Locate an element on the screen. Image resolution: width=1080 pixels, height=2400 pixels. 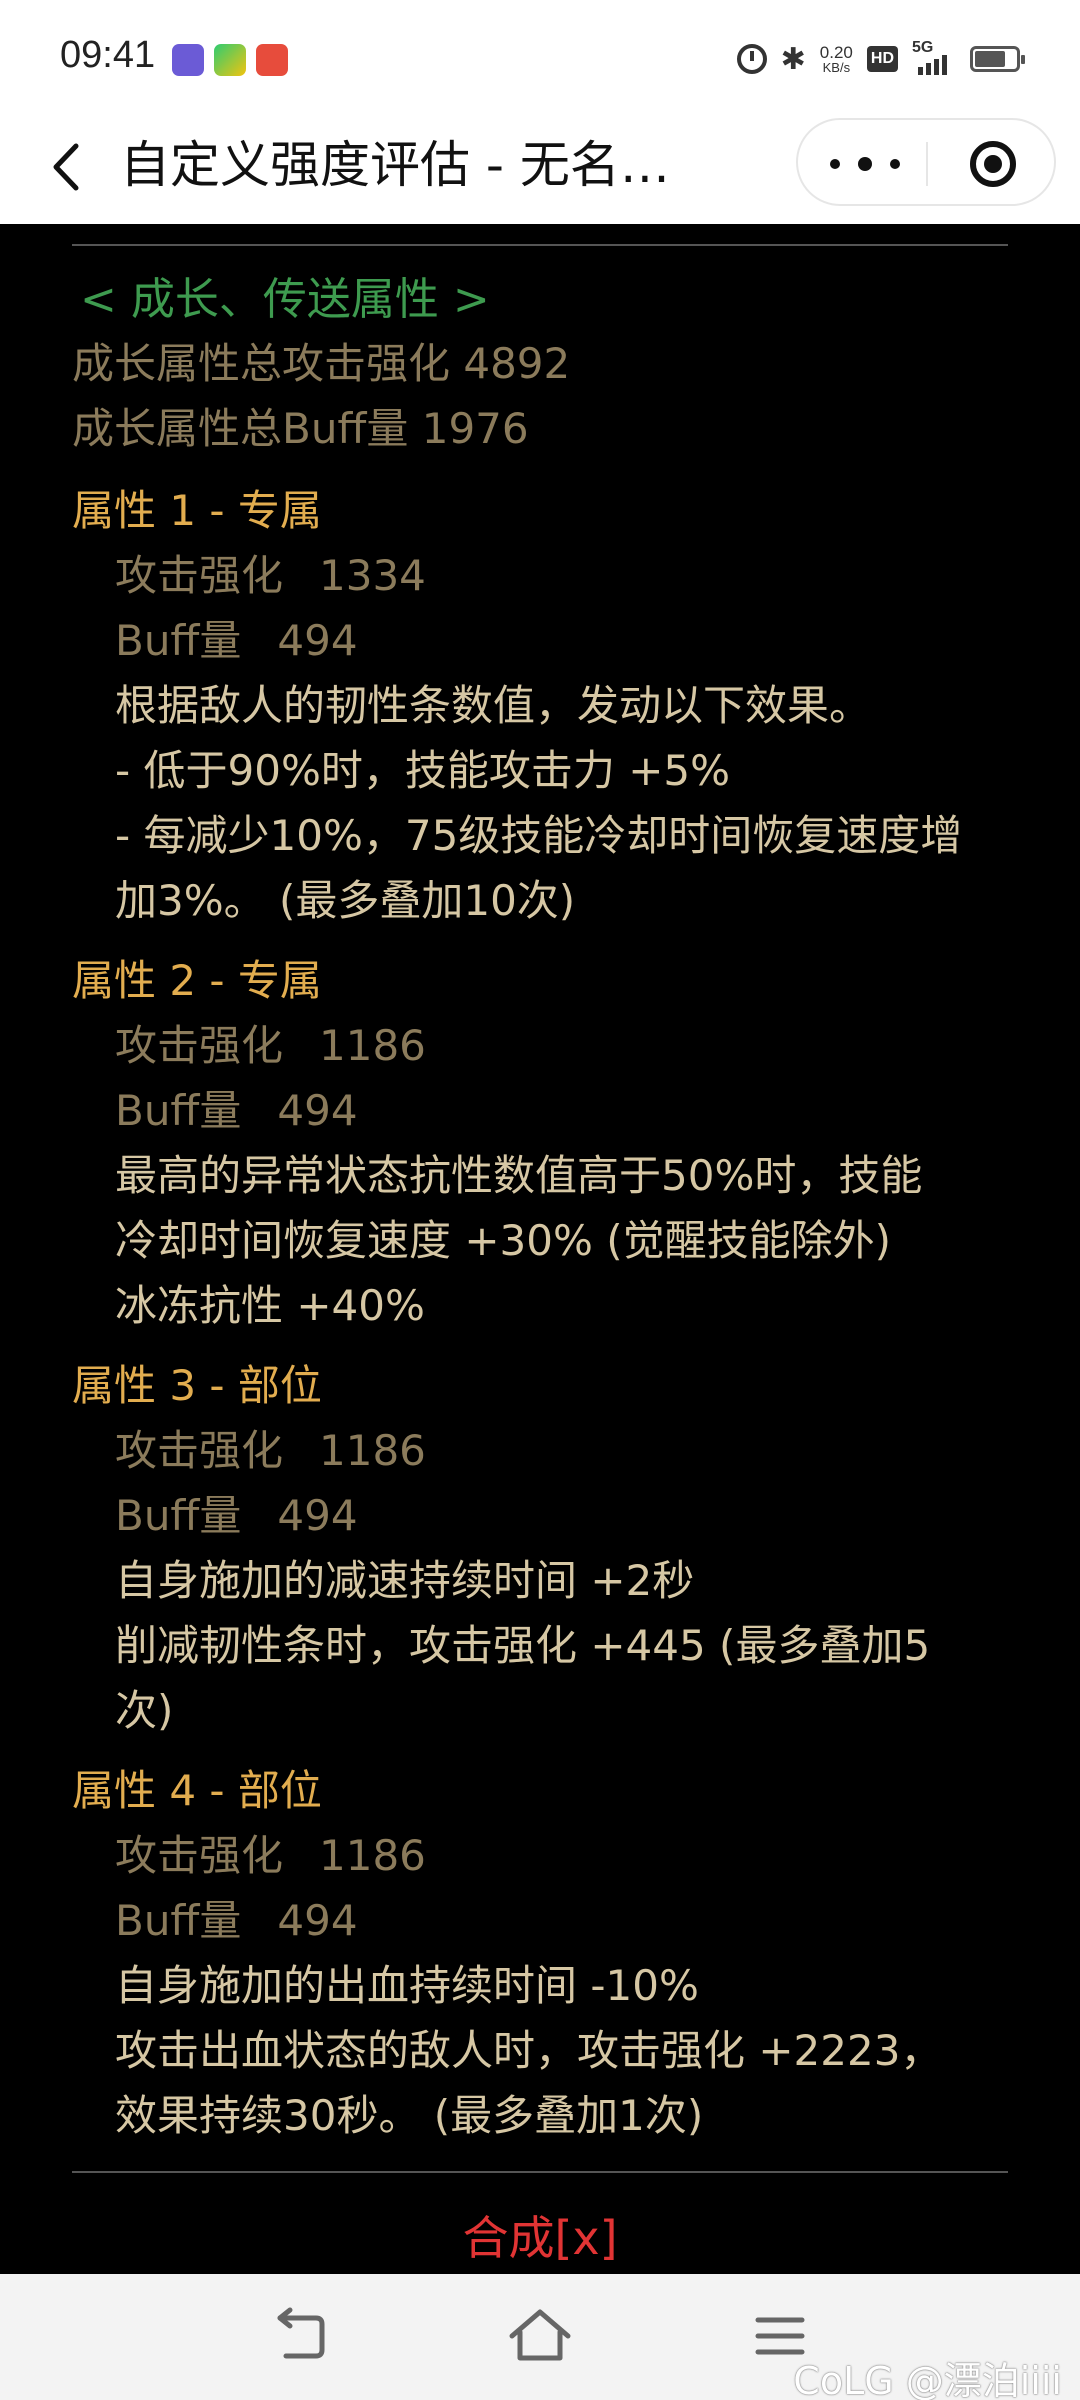
attribute-2-effect-3: 冰冻抗性 +40% is located at coordinates (270, 1305).